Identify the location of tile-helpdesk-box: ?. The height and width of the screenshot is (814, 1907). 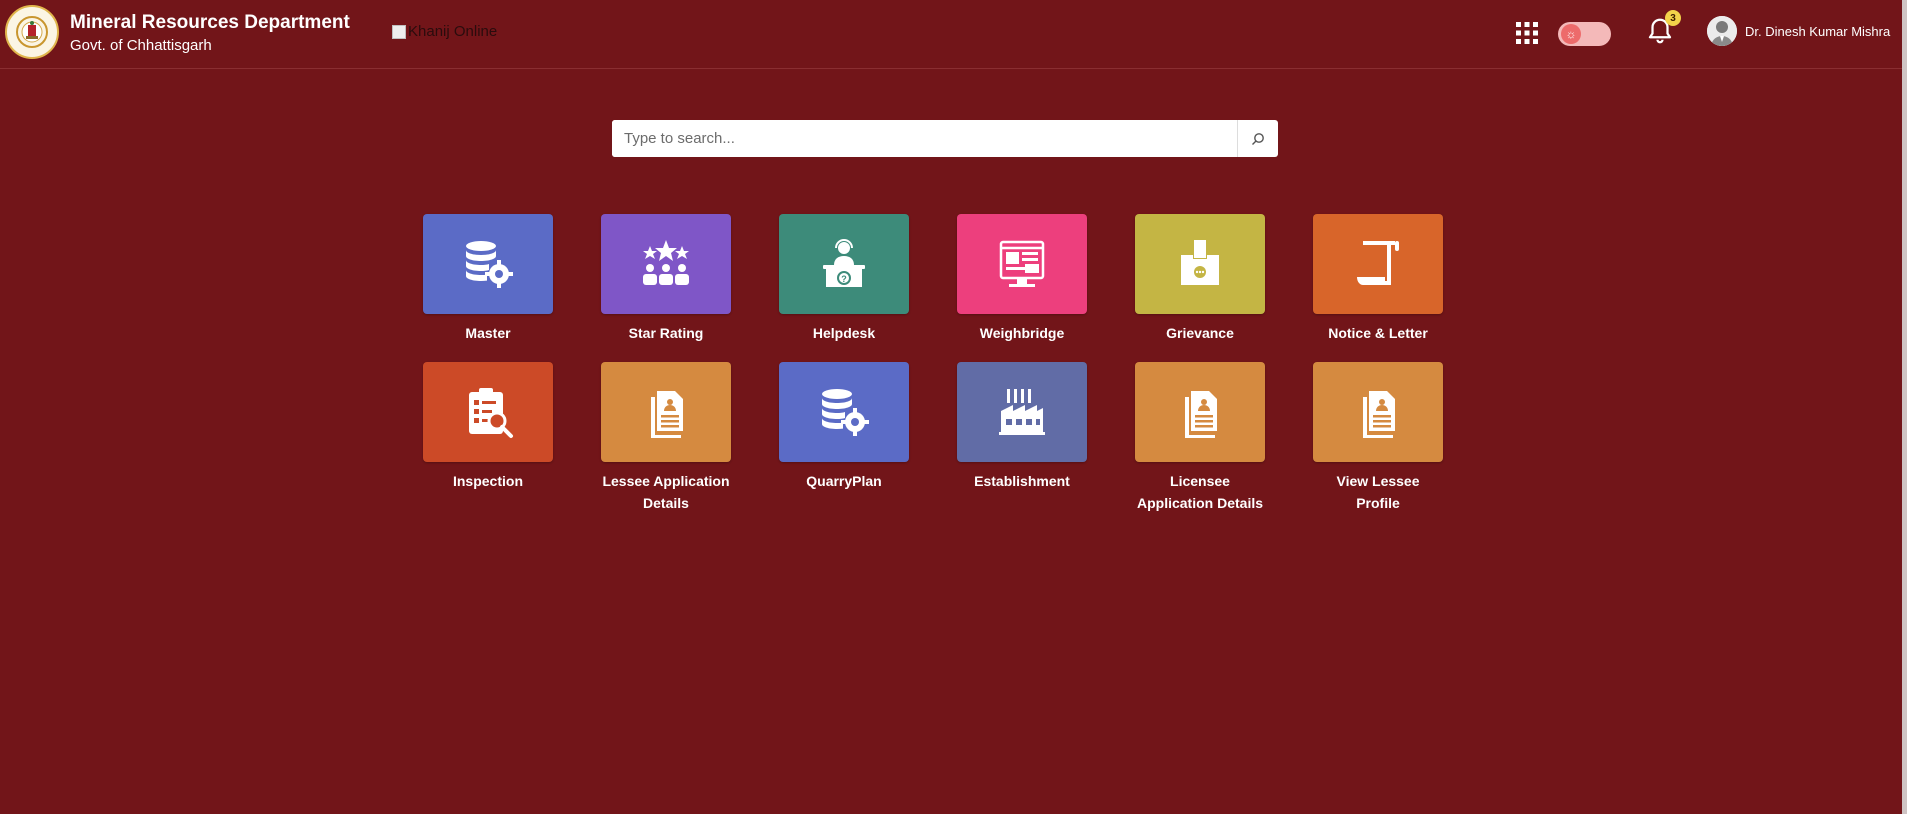
(844, 264).